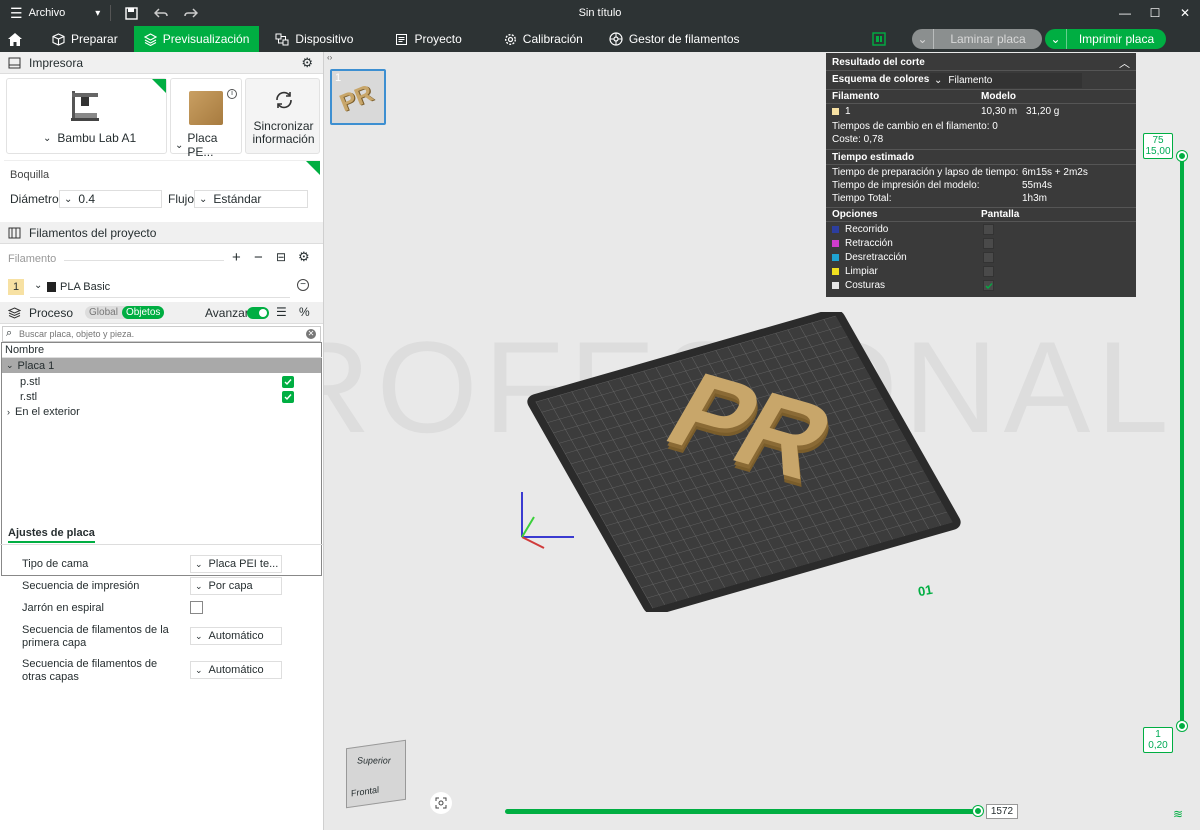 The image size is (1200, 830). I want to click on first-layer-seq-select: ⌄ Automático, so click(236, 636).